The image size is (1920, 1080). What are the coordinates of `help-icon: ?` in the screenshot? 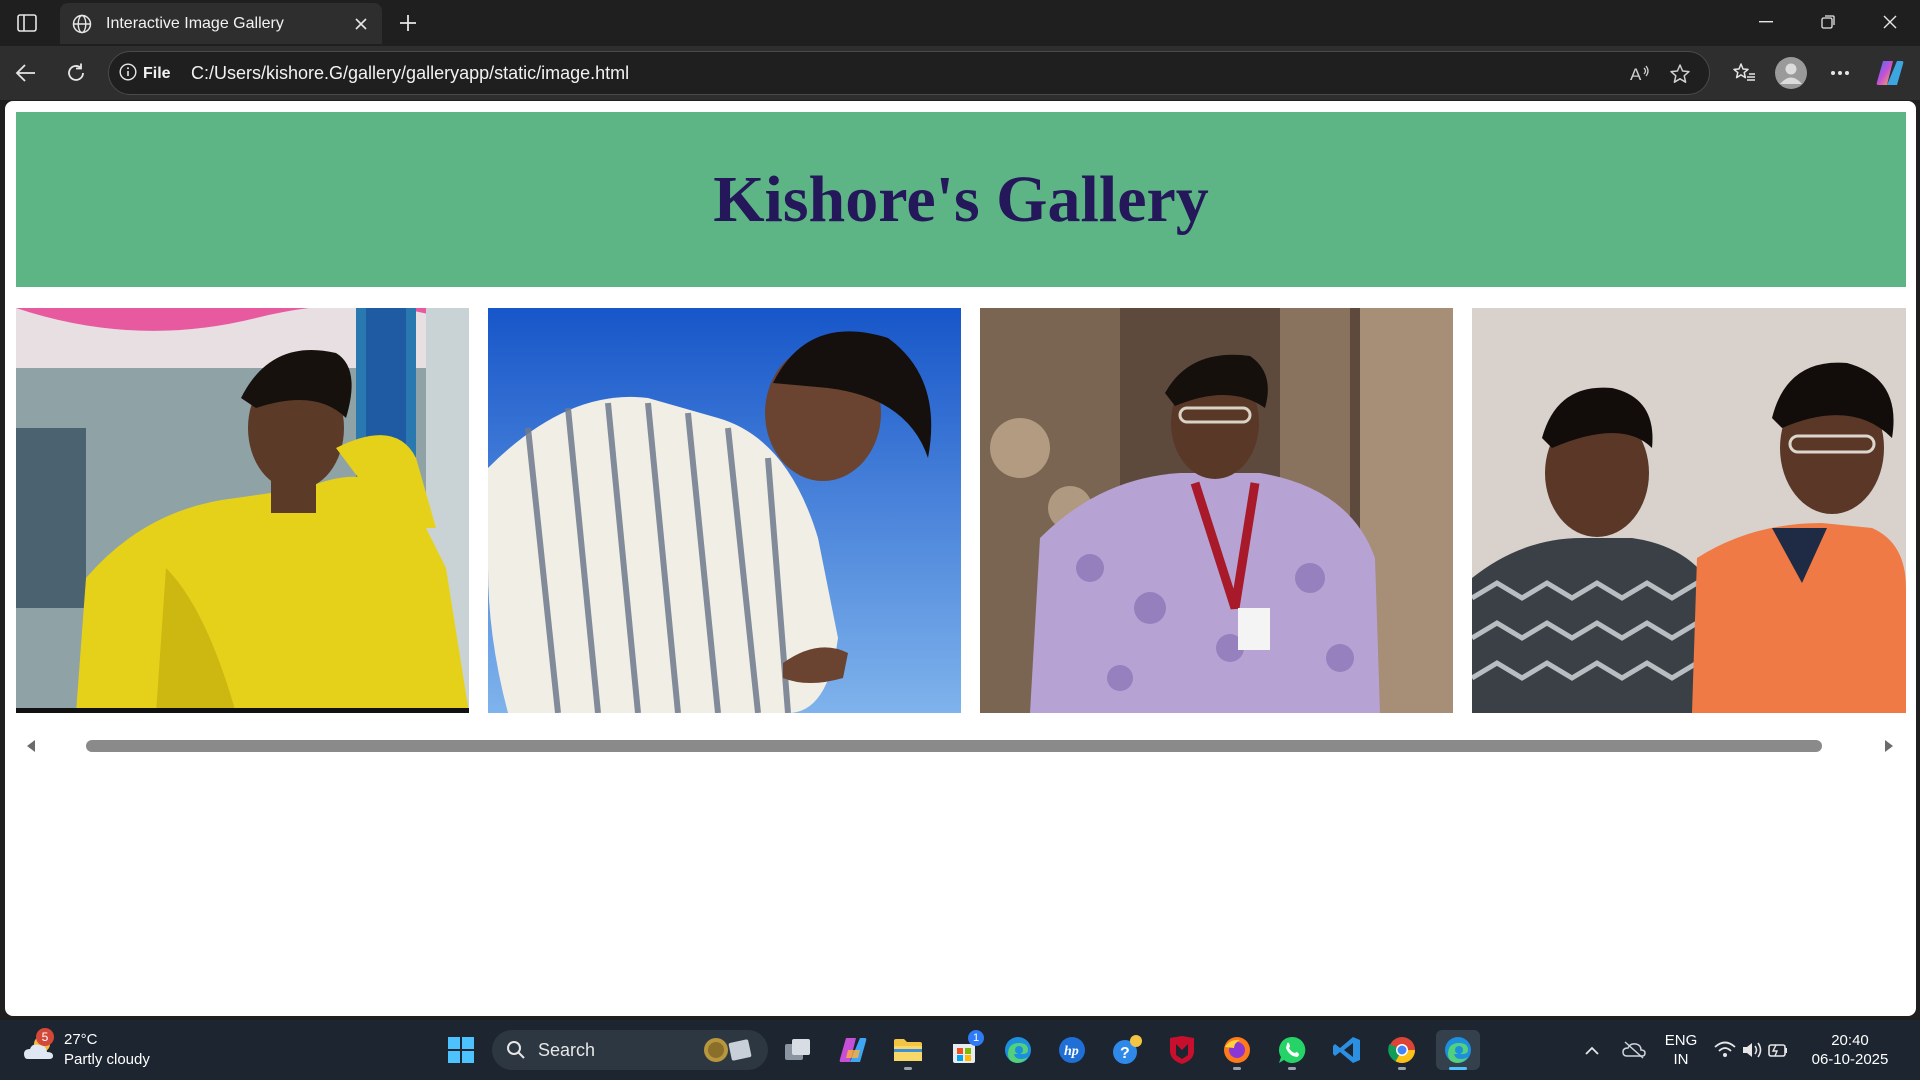 It's located at (1127, 1050).